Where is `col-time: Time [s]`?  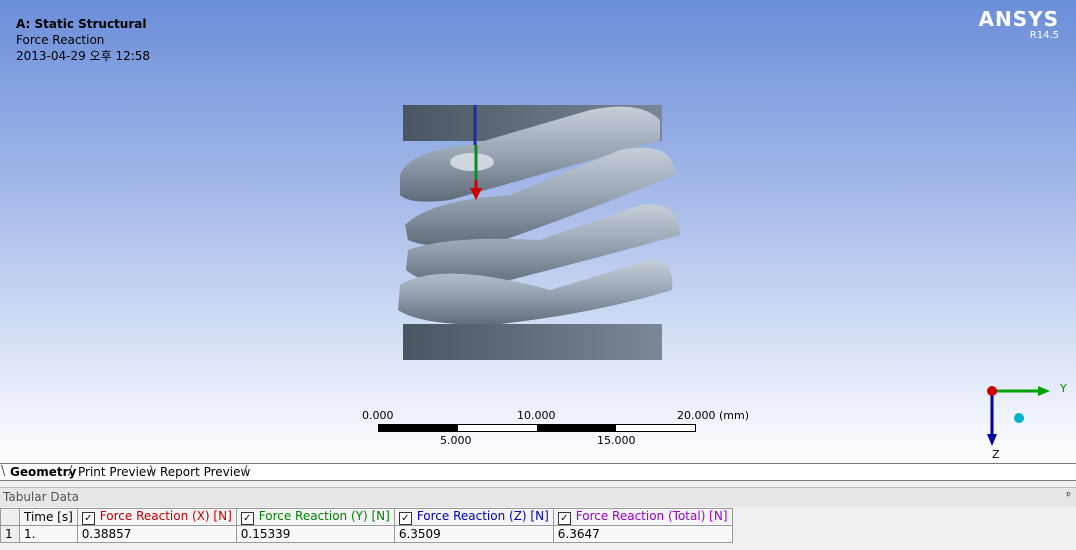 col-time: Time [s] is located at coordinates (48, 517).